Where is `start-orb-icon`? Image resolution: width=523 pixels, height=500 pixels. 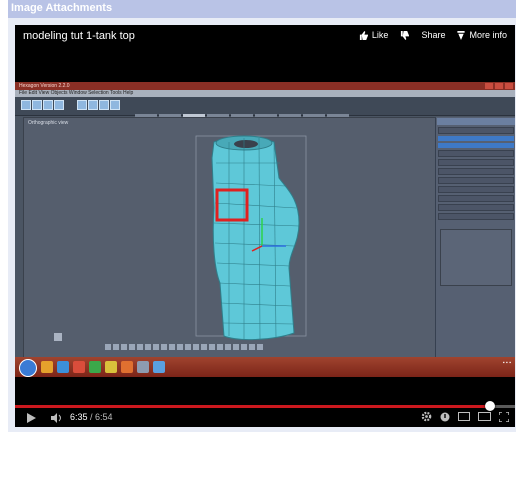
start-orb-icon is located at coordinates (28, 368).